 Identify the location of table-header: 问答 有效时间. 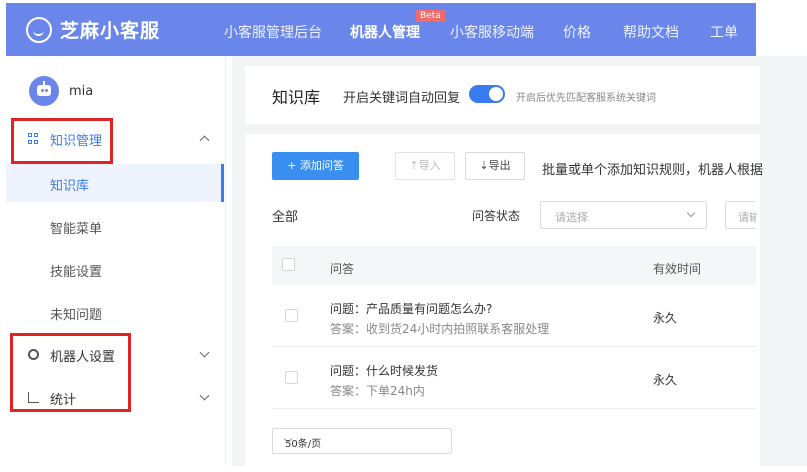
(514, 268).